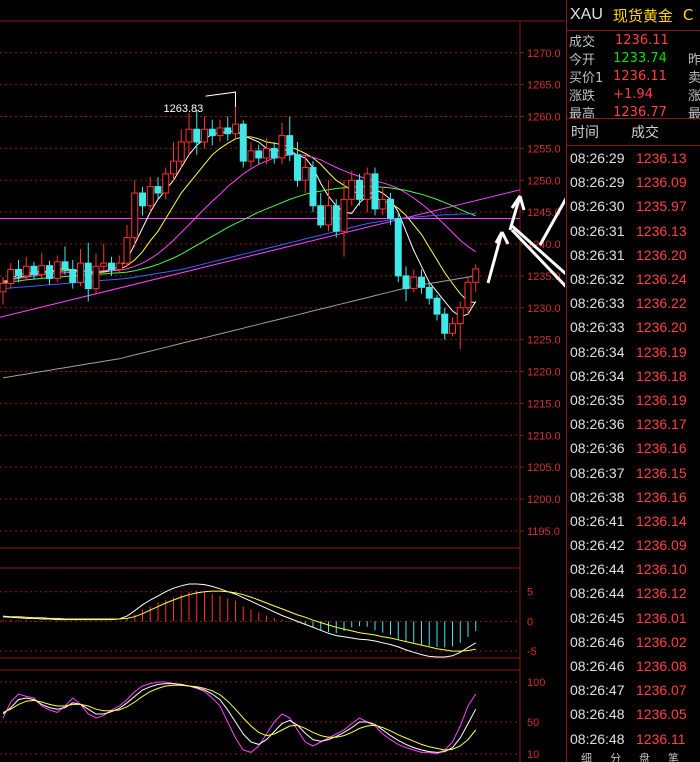 The width and height of the screenshot is (700, 762). What do you see at coordinates (582, 42) in the screenshot?
I see `quote-info-label: 成交` at bounding box center [582, 42].